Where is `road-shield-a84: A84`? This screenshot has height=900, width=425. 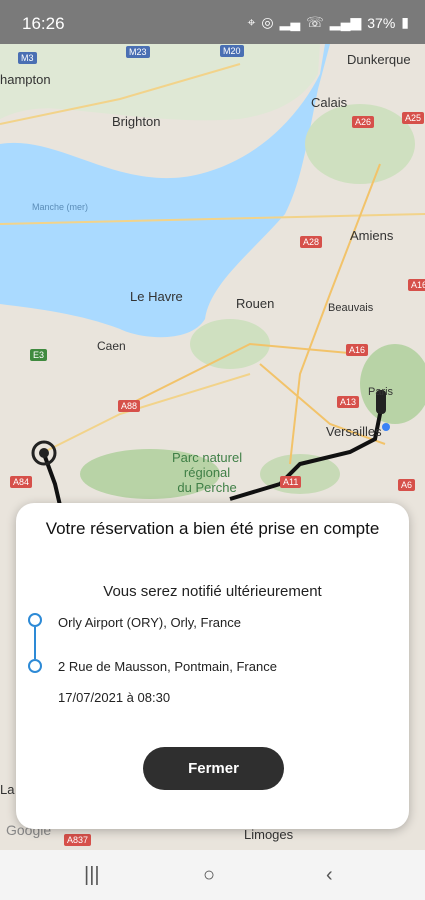
road-shield-a84: A84 is located at coordinates (21, 482).